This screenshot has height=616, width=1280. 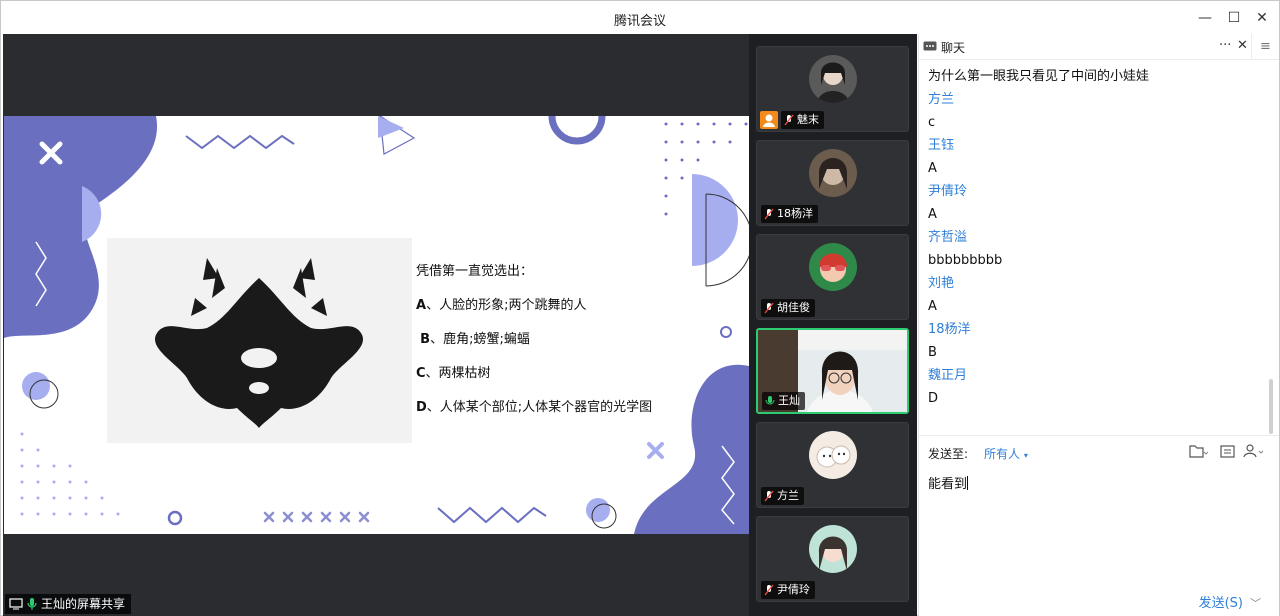 I want to click on host-icon, so click(x=769, y=120).